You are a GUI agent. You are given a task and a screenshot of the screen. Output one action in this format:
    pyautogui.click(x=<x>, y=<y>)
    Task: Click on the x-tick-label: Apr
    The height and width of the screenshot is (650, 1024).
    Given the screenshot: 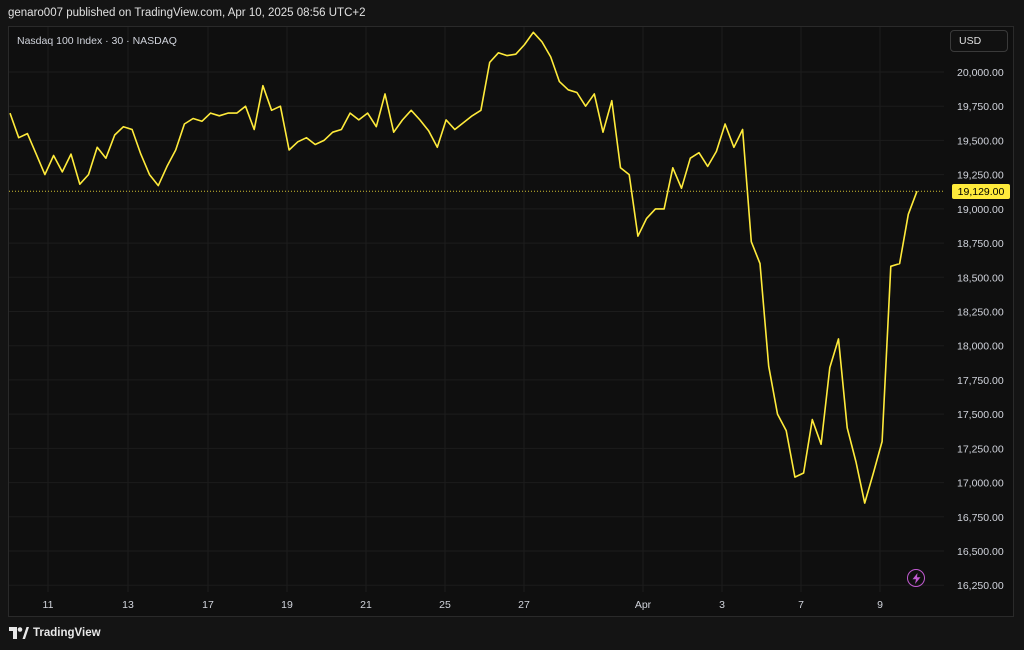 What is the action you would take?
    pyautogui.click(x=643, y=605)
    